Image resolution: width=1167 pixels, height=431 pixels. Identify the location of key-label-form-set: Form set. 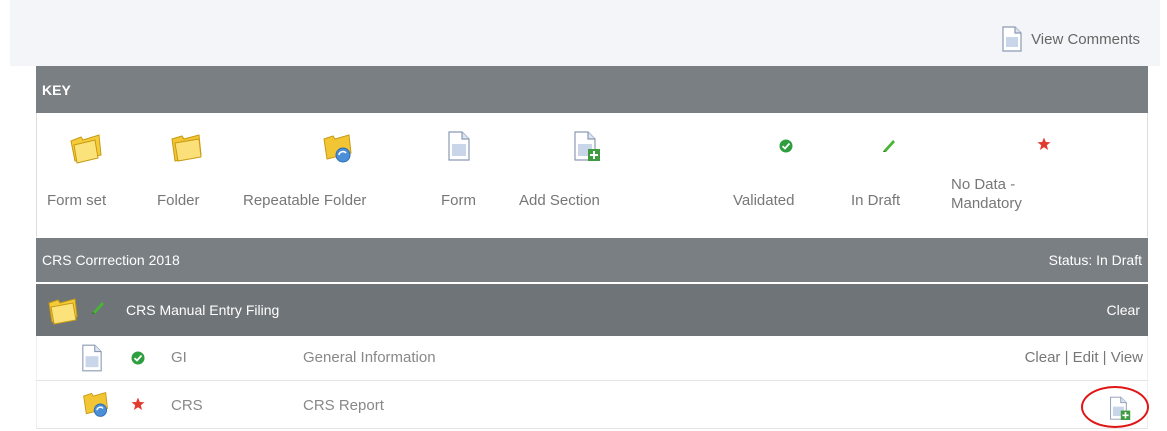
(77, 200).